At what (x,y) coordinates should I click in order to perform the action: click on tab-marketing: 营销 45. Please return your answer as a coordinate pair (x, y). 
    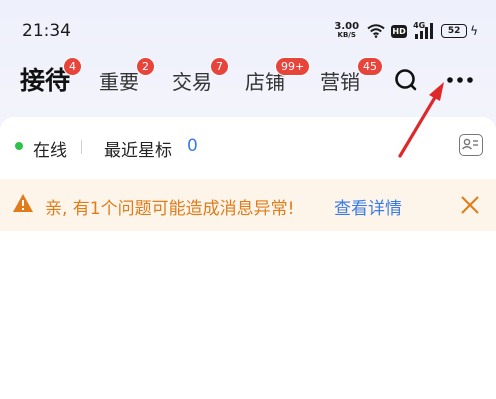
    Looking at the image, I should click on (351, 80).